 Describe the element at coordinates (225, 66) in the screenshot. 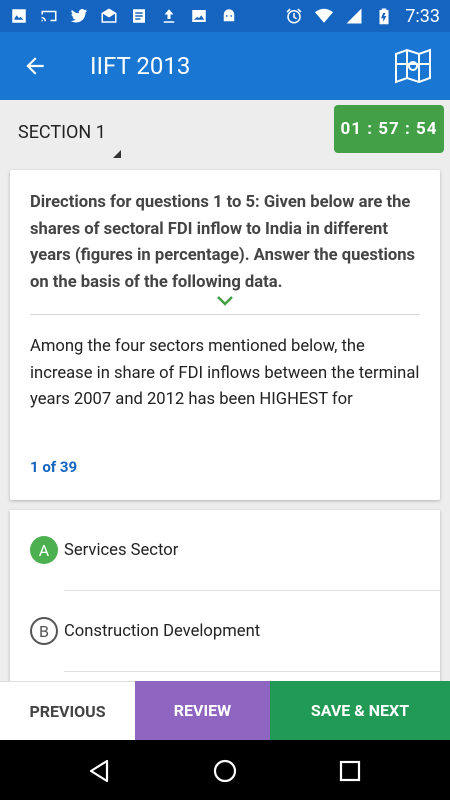

I see `app-bar: IIFT 2013` at that location.